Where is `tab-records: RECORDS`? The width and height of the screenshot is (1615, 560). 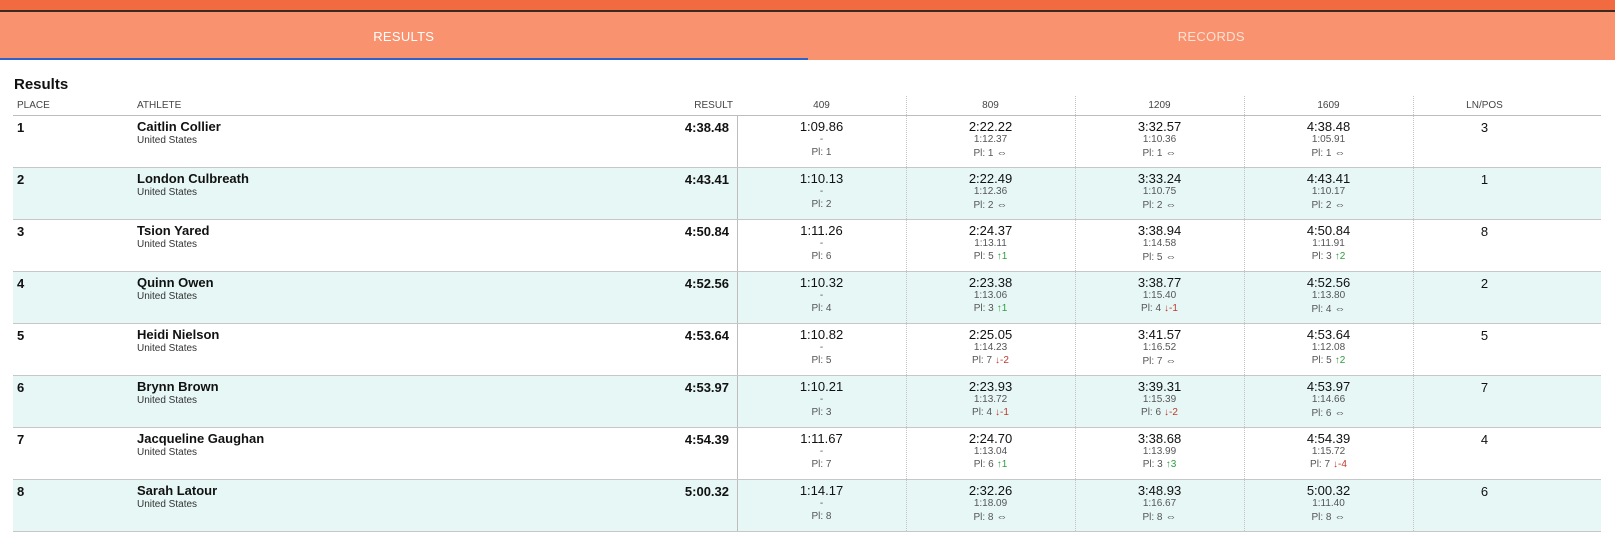
tab-records: RECORDS is located at coordinates (1211, 36).